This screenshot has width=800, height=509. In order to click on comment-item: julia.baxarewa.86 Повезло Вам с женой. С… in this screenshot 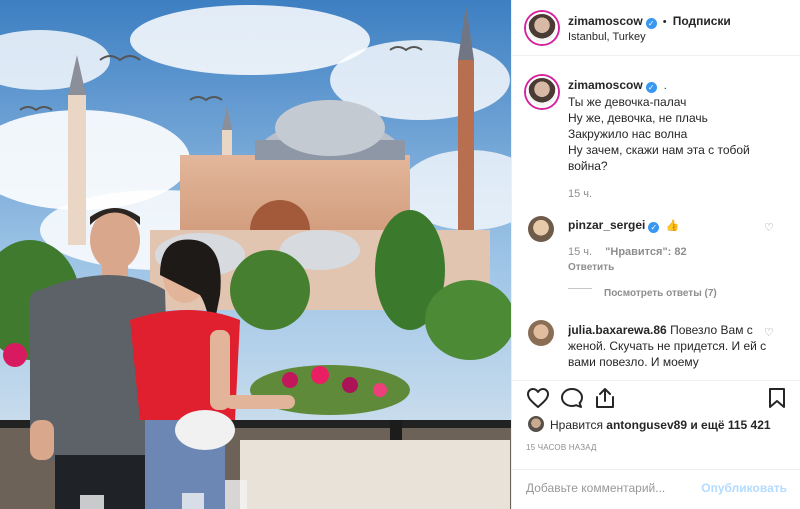, I will do `click(668, 347)`.